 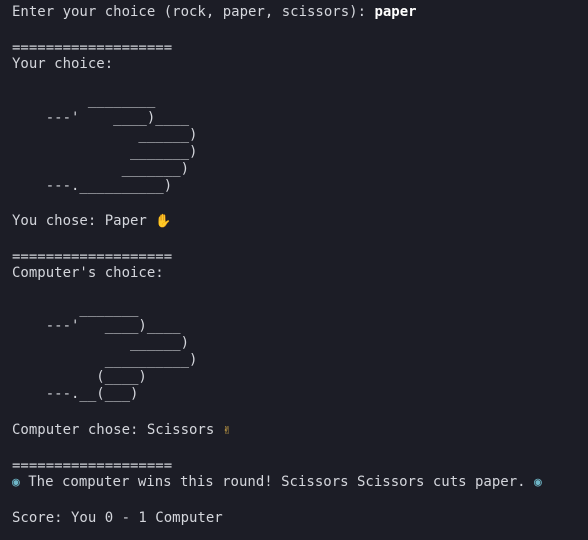 I want to click on ascii-art-line: ---.__________), so click(x=92, y=186).